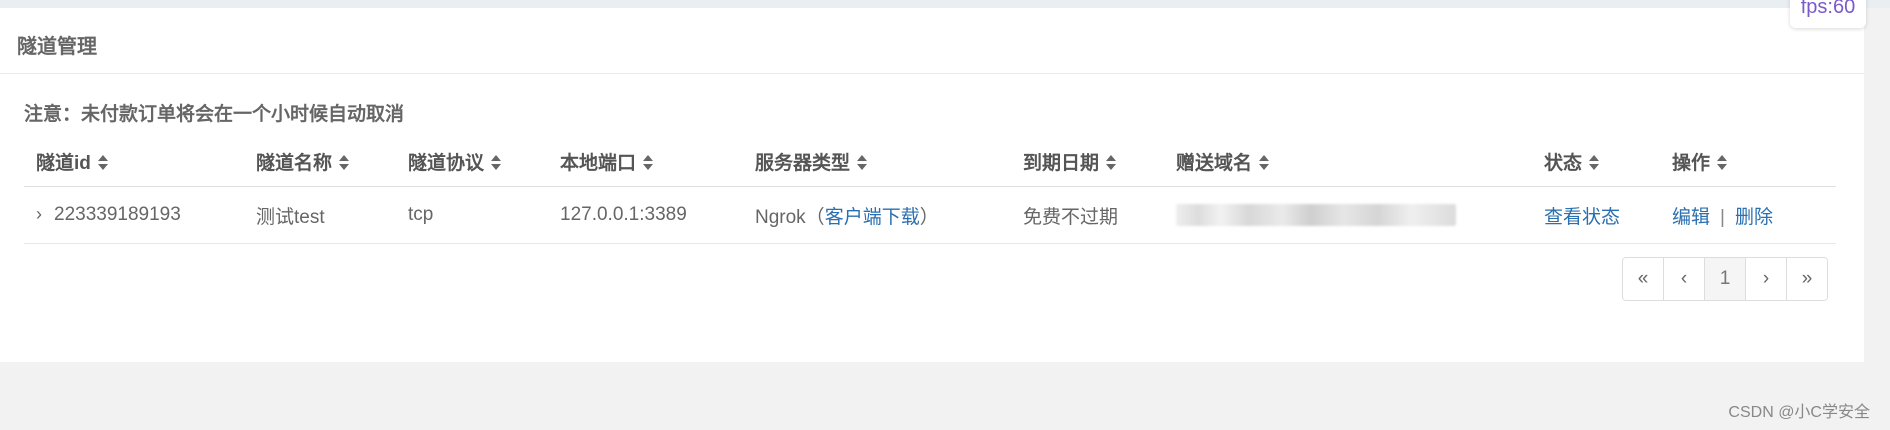 The image size is (1890, 430). Describe the element at coordinates (1828, 14) in the screenshot. I see `fps-counter: fps:60` at that location.